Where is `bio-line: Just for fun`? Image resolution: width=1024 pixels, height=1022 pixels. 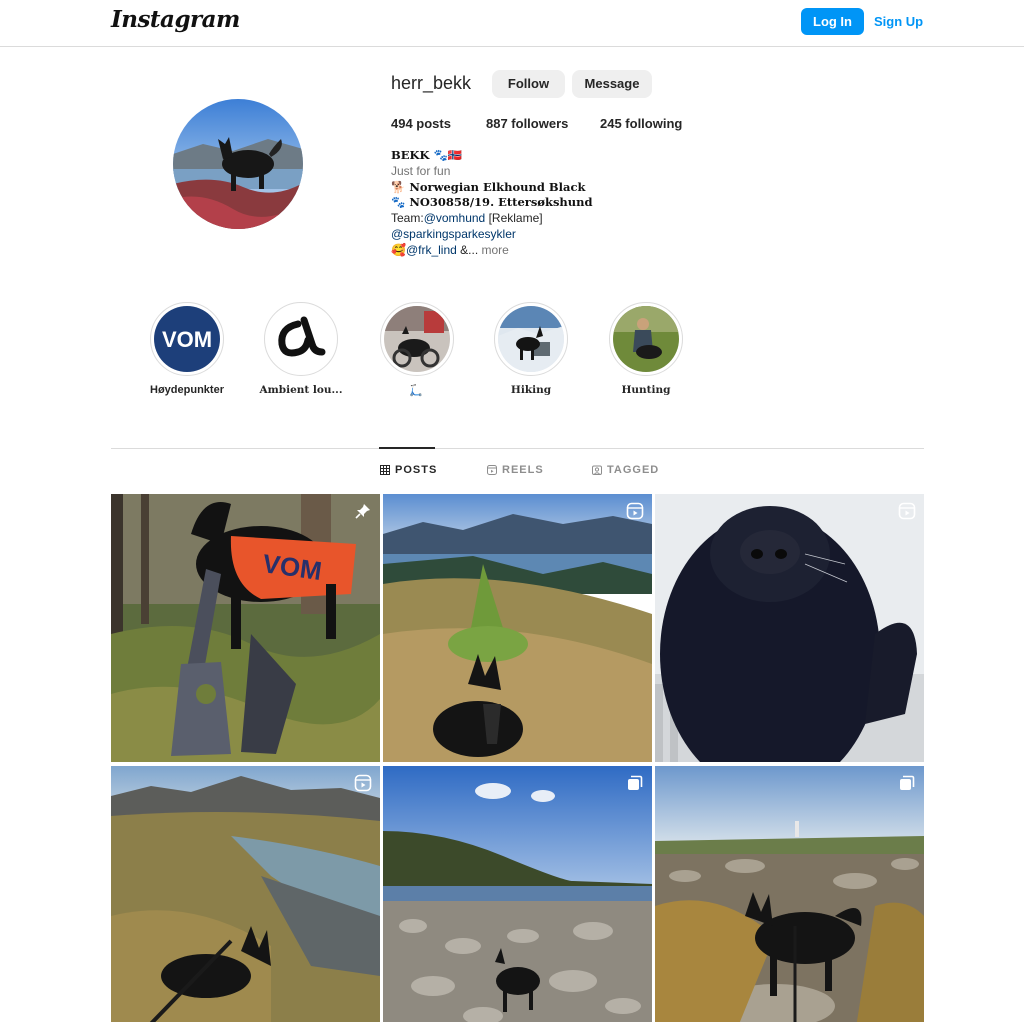 bio-line: Just for fun is located at coordinates (421, 170).